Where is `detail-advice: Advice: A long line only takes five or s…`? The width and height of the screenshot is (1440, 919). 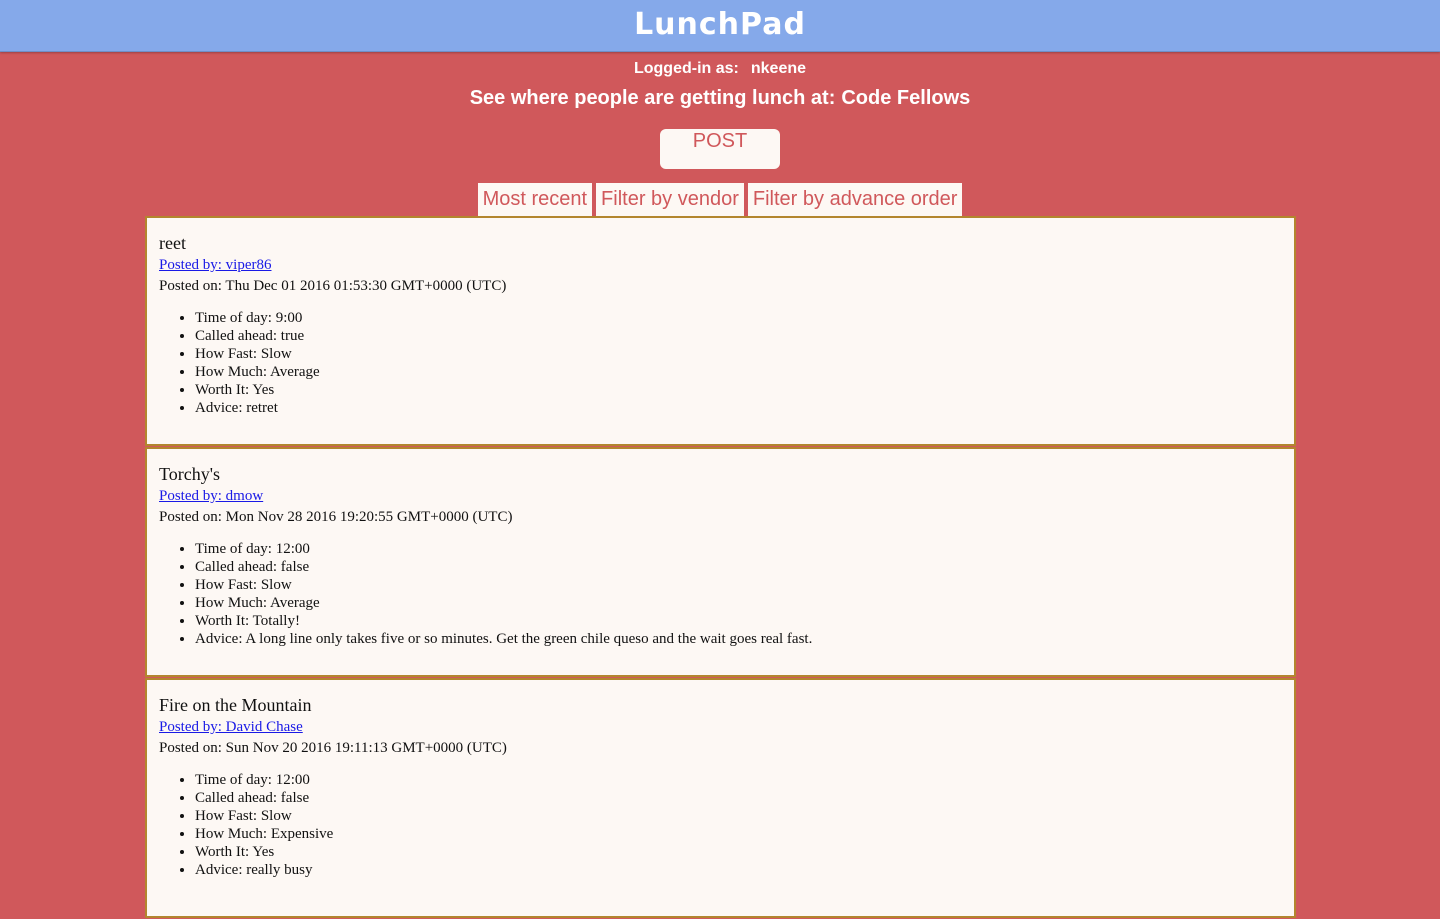
detail-advice: Advice: A long line only takes five or s… is located at coordinates (738, 639).